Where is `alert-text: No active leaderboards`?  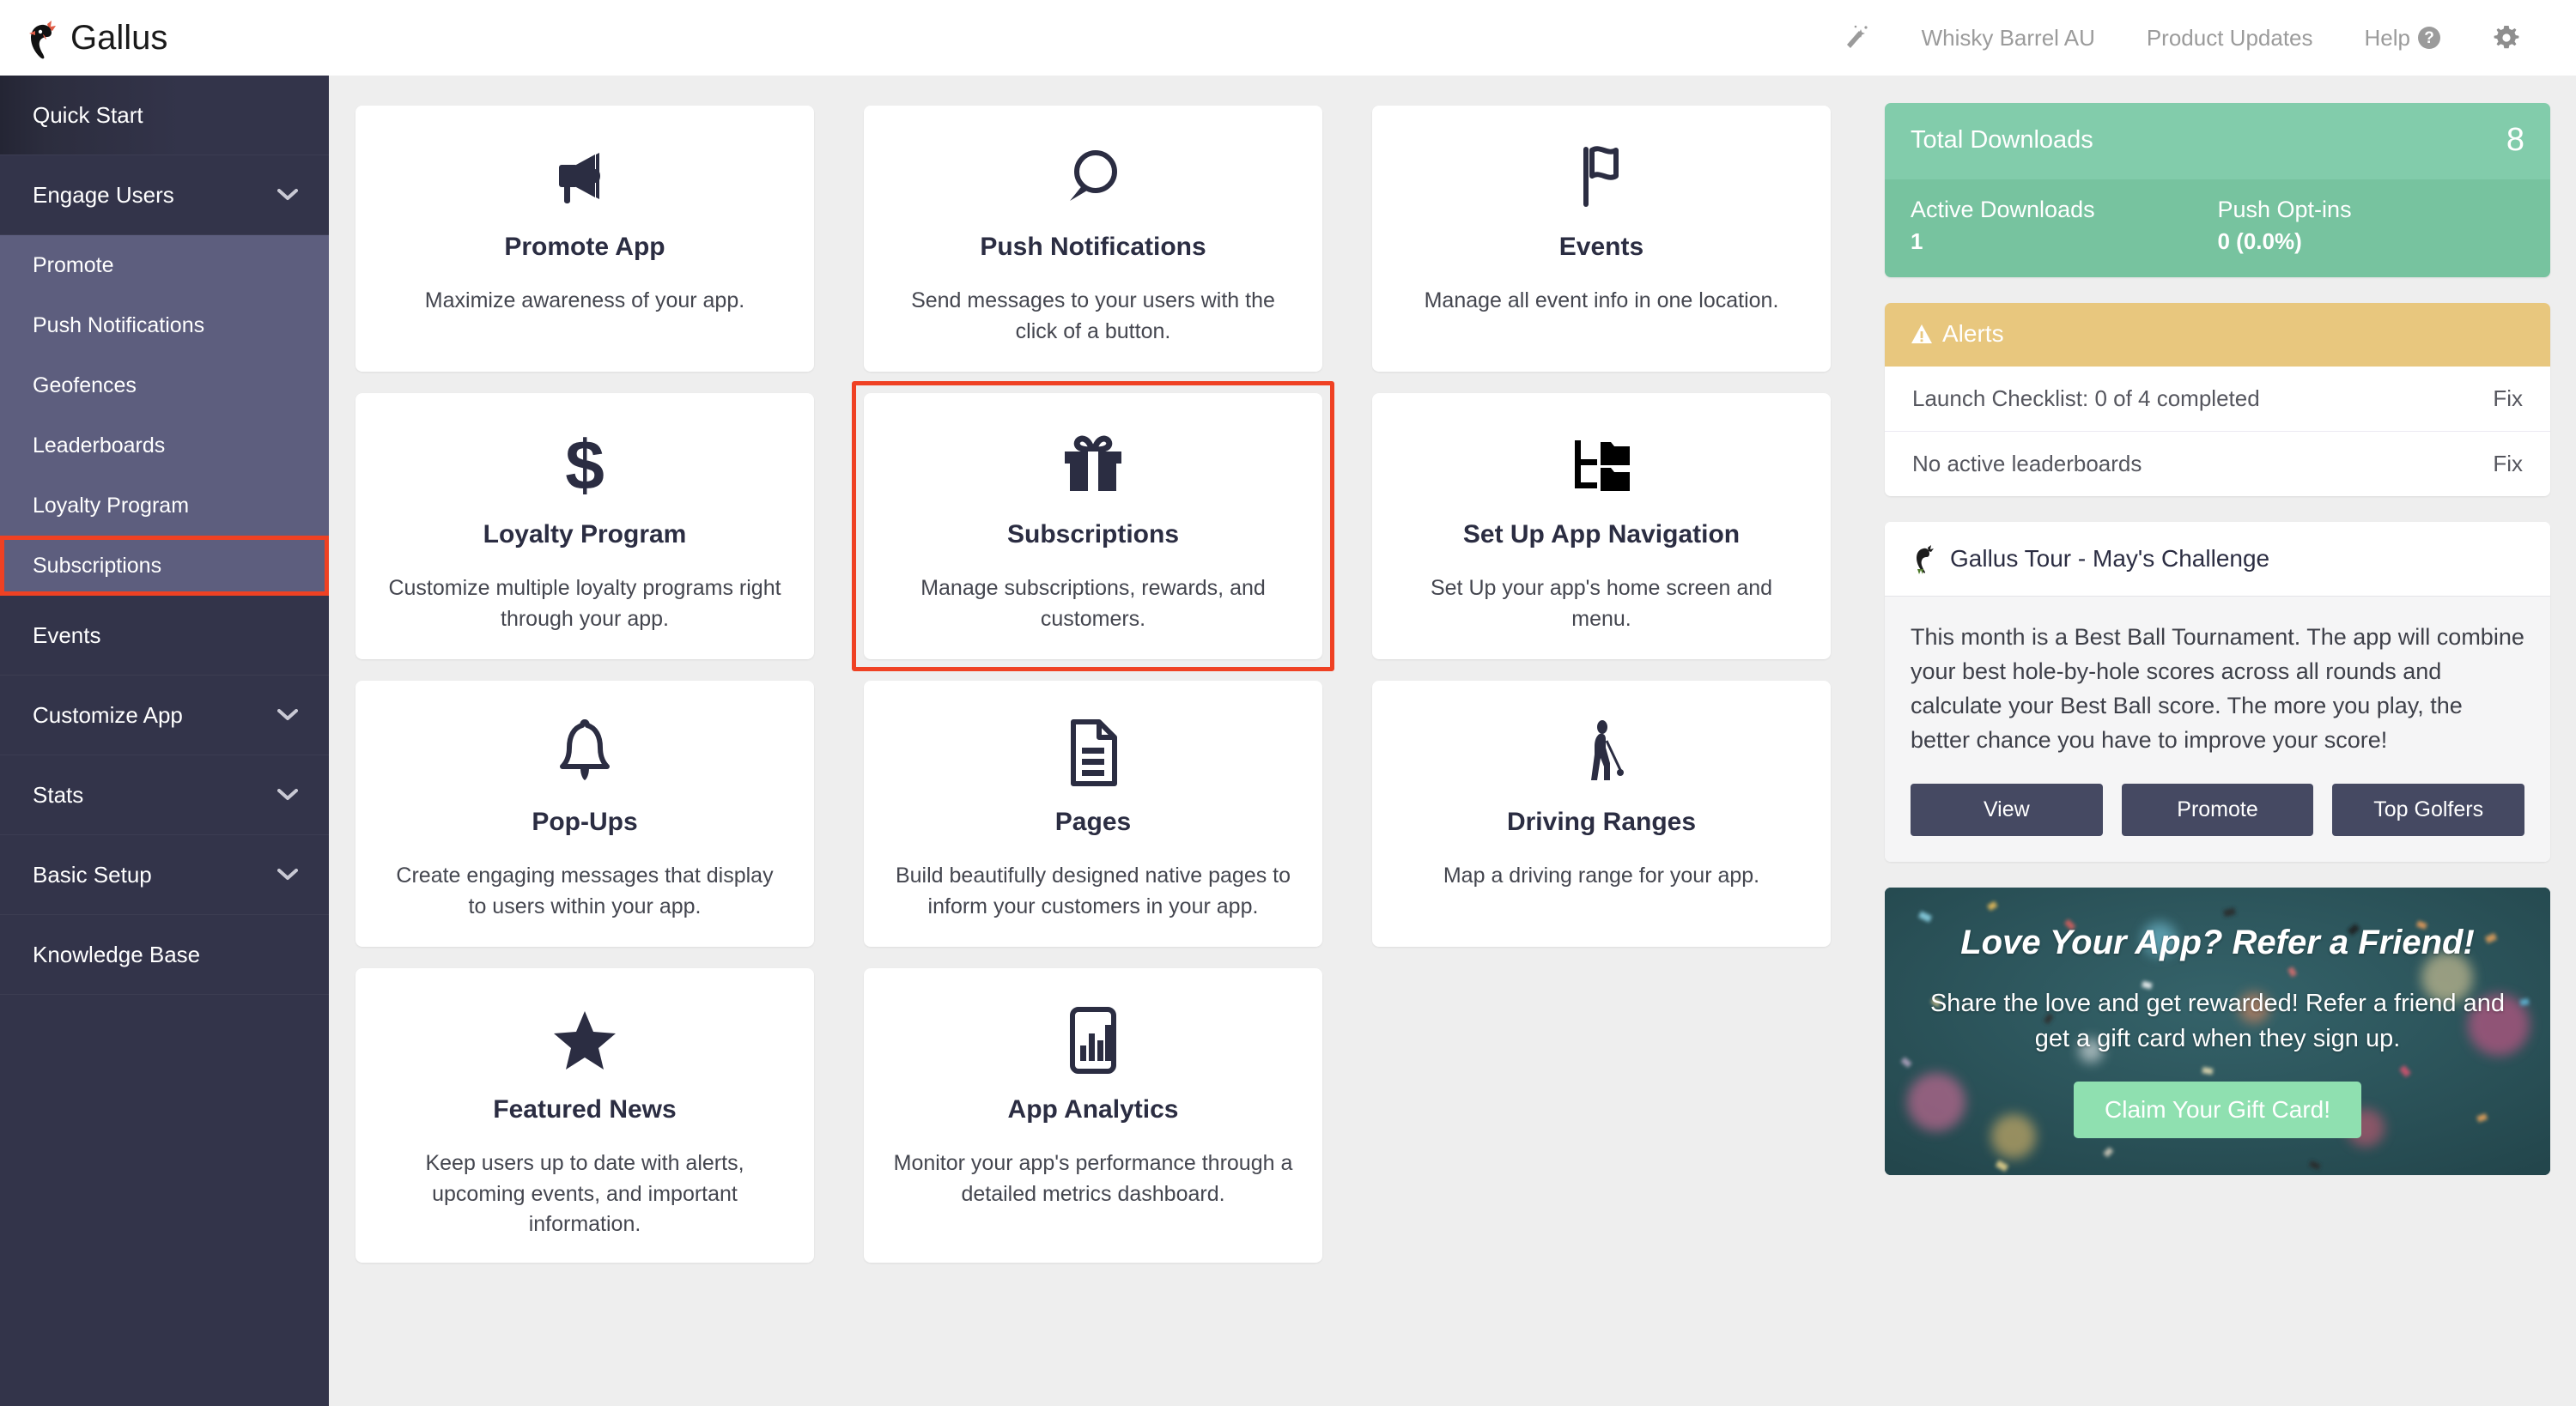
alert-text: No active leaderboards is located at coordinates (2027, 463).